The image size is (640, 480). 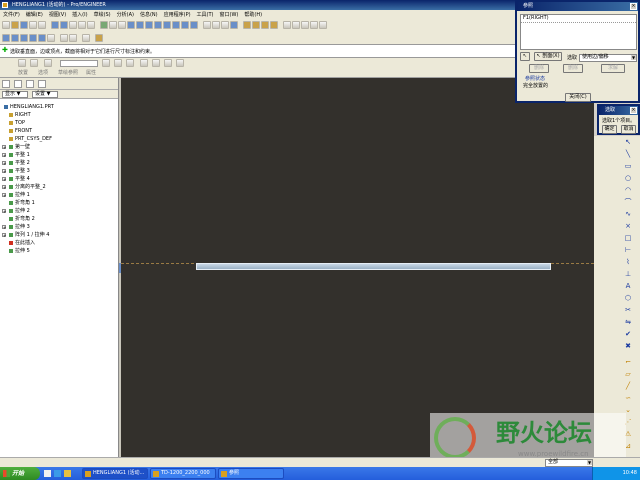 I want to click on spin-center-icon, so click(x=140, y=25).